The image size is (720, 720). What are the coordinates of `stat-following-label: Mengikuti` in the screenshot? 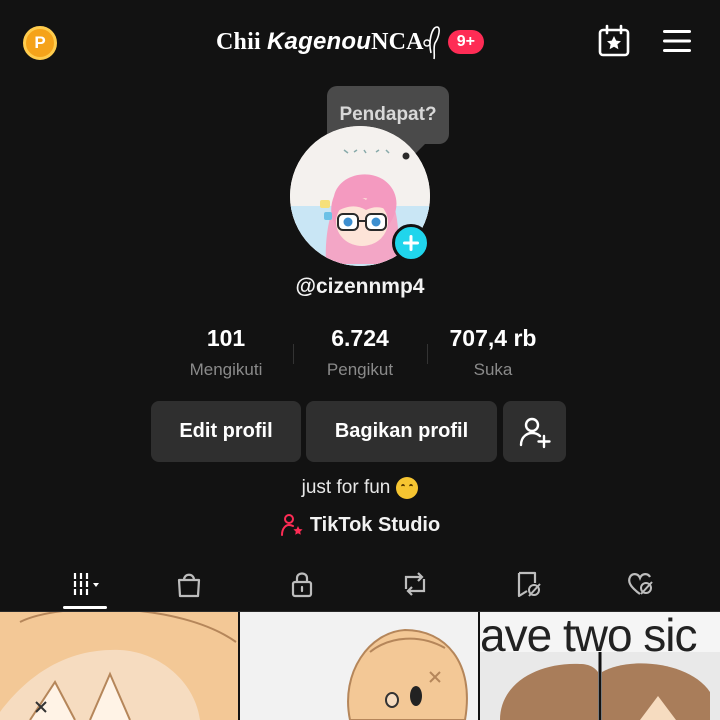 It's located at (226, 369).